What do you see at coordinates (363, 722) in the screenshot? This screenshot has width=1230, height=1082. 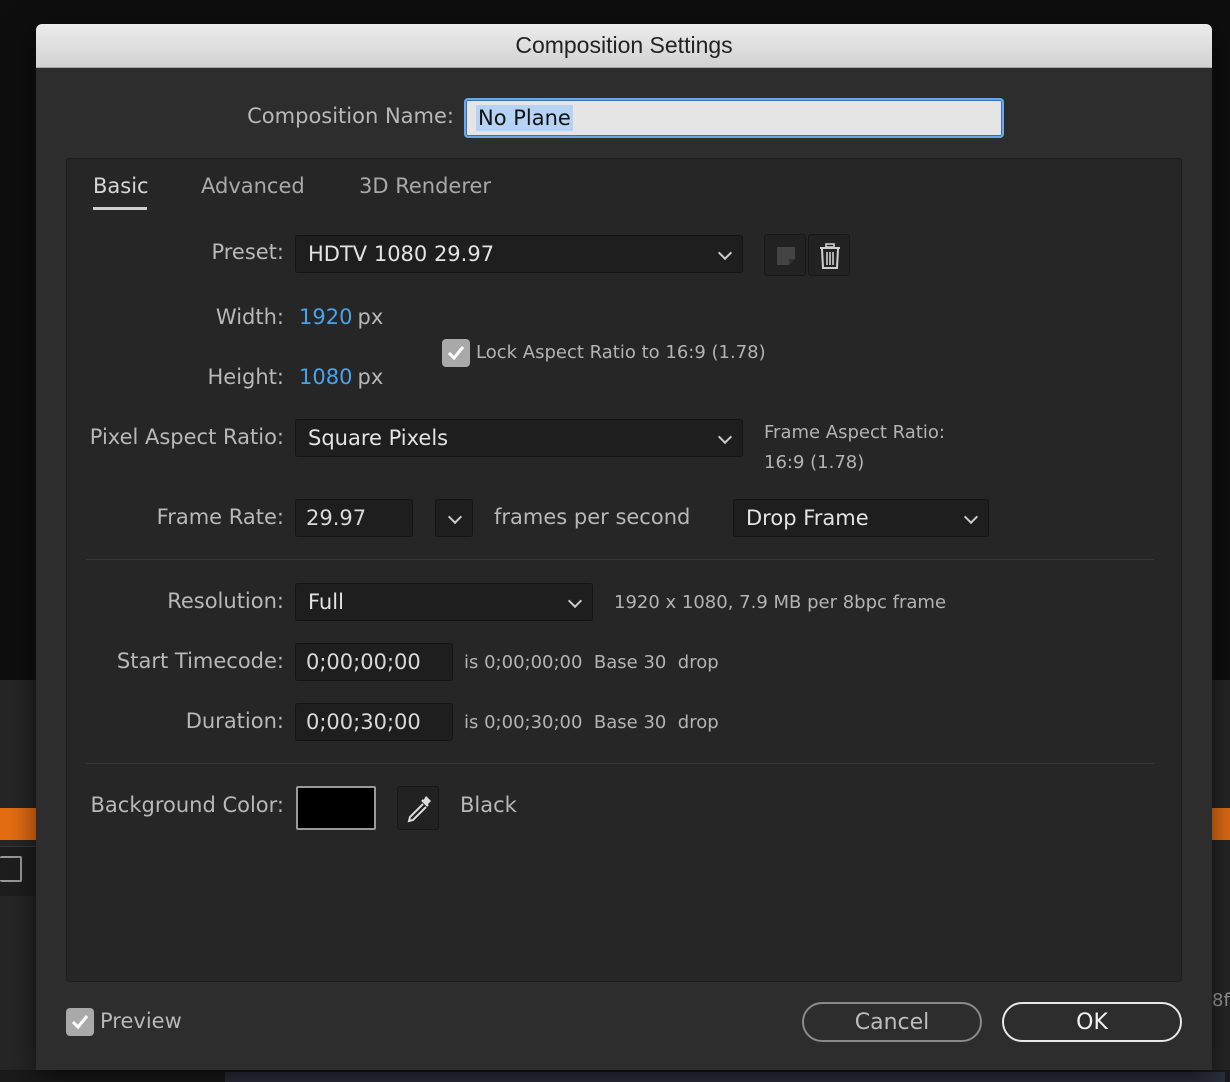 I see `duration-value: 0;00;30;00` at bounding box center [363, 722].